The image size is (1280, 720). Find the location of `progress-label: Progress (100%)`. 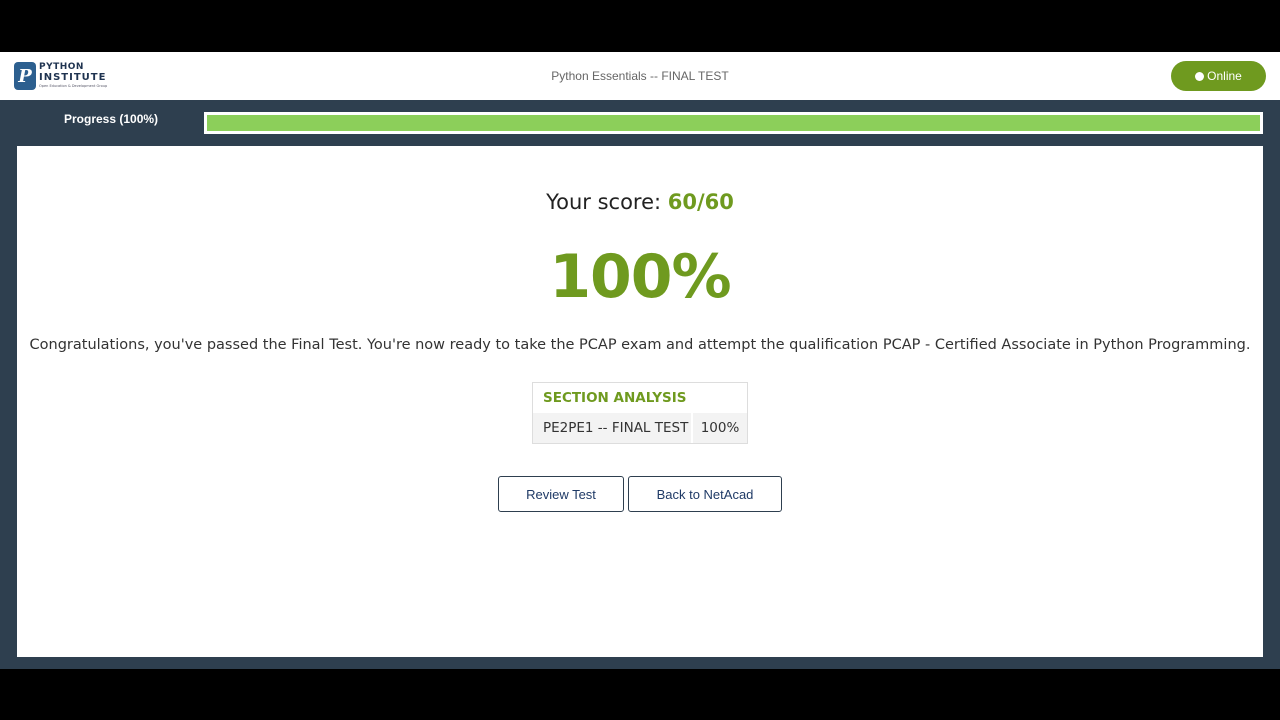

progress-label: Progress (100%) is located at coordinates (111, 119).